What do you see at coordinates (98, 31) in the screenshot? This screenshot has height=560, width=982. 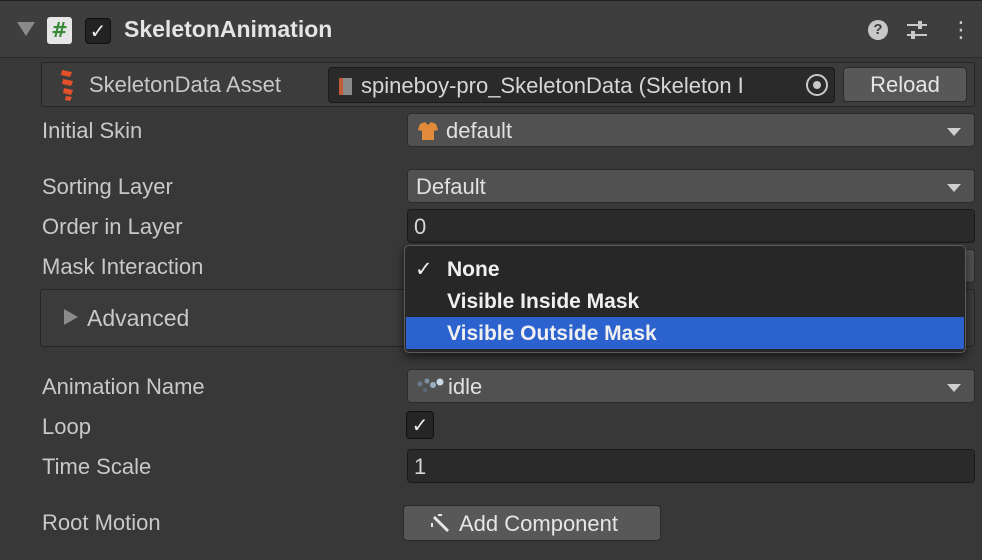 I see `component-enabled-checkbox: ✓` at bounding box center [98, 31].